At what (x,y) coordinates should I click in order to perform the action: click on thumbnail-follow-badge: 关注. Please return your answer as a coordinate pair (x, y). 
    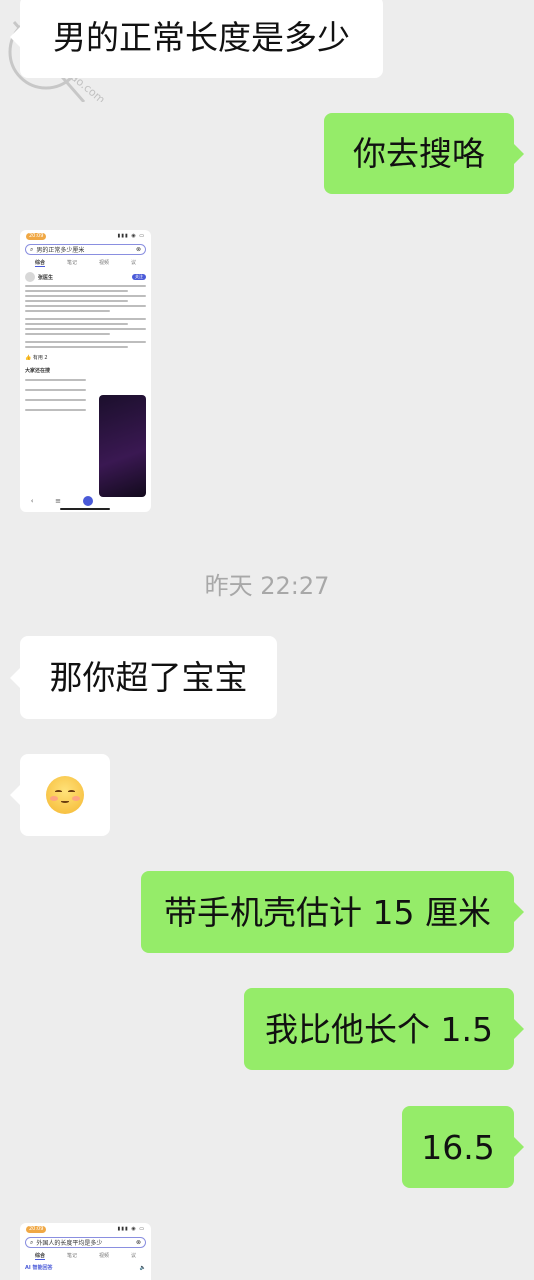
    Looking at the image, I should click on (139, 277).